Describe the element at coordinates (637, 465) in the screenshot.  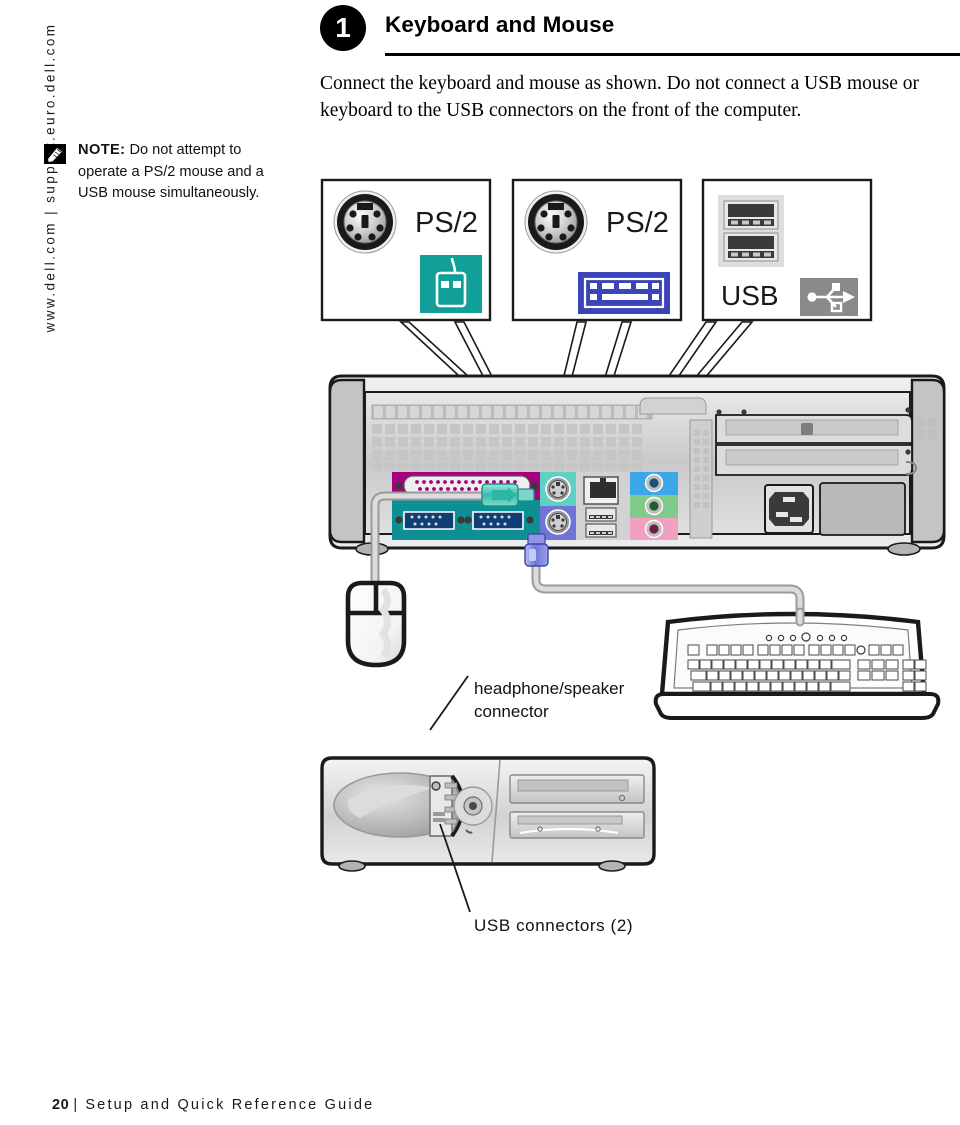
I see `computer-rear-view` at that location.